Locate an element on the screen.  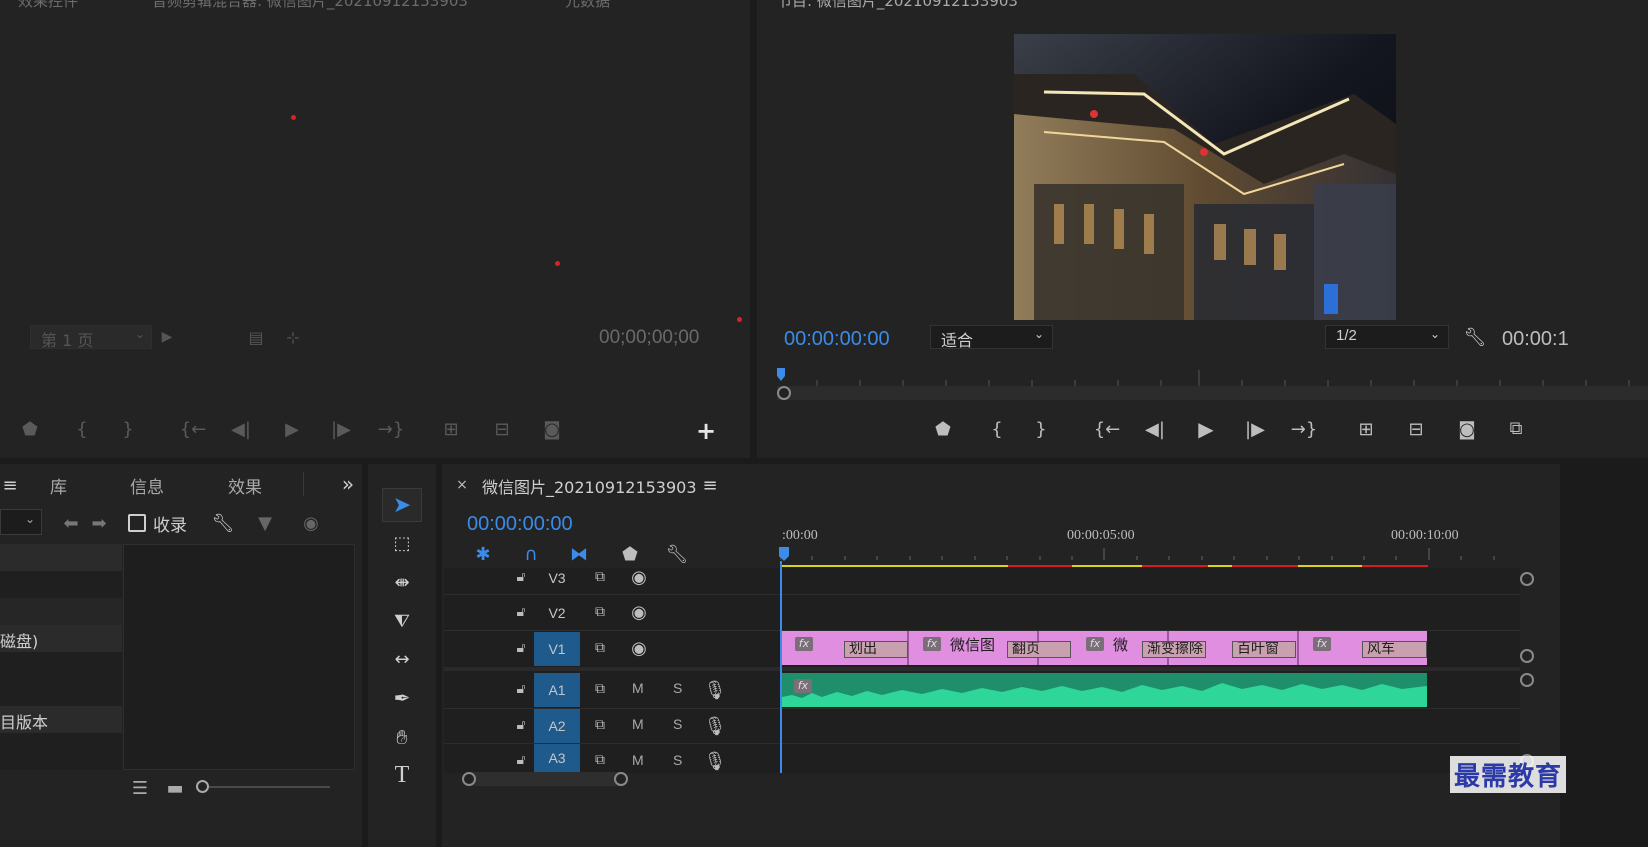
effect-controls-tab: 效果控件 is located at coordinates (48, 5).